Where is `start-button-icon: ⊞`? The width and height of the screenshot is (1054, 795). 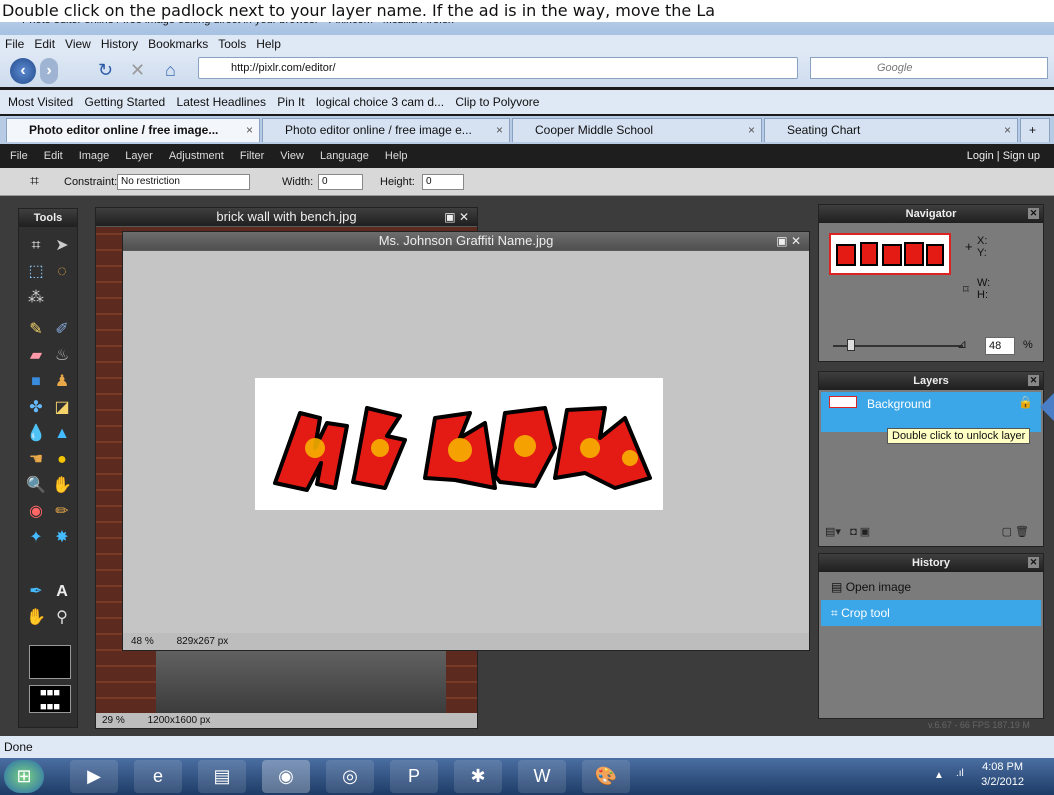 start-button-icon: ⊞ is located at coordinates (24, 776).